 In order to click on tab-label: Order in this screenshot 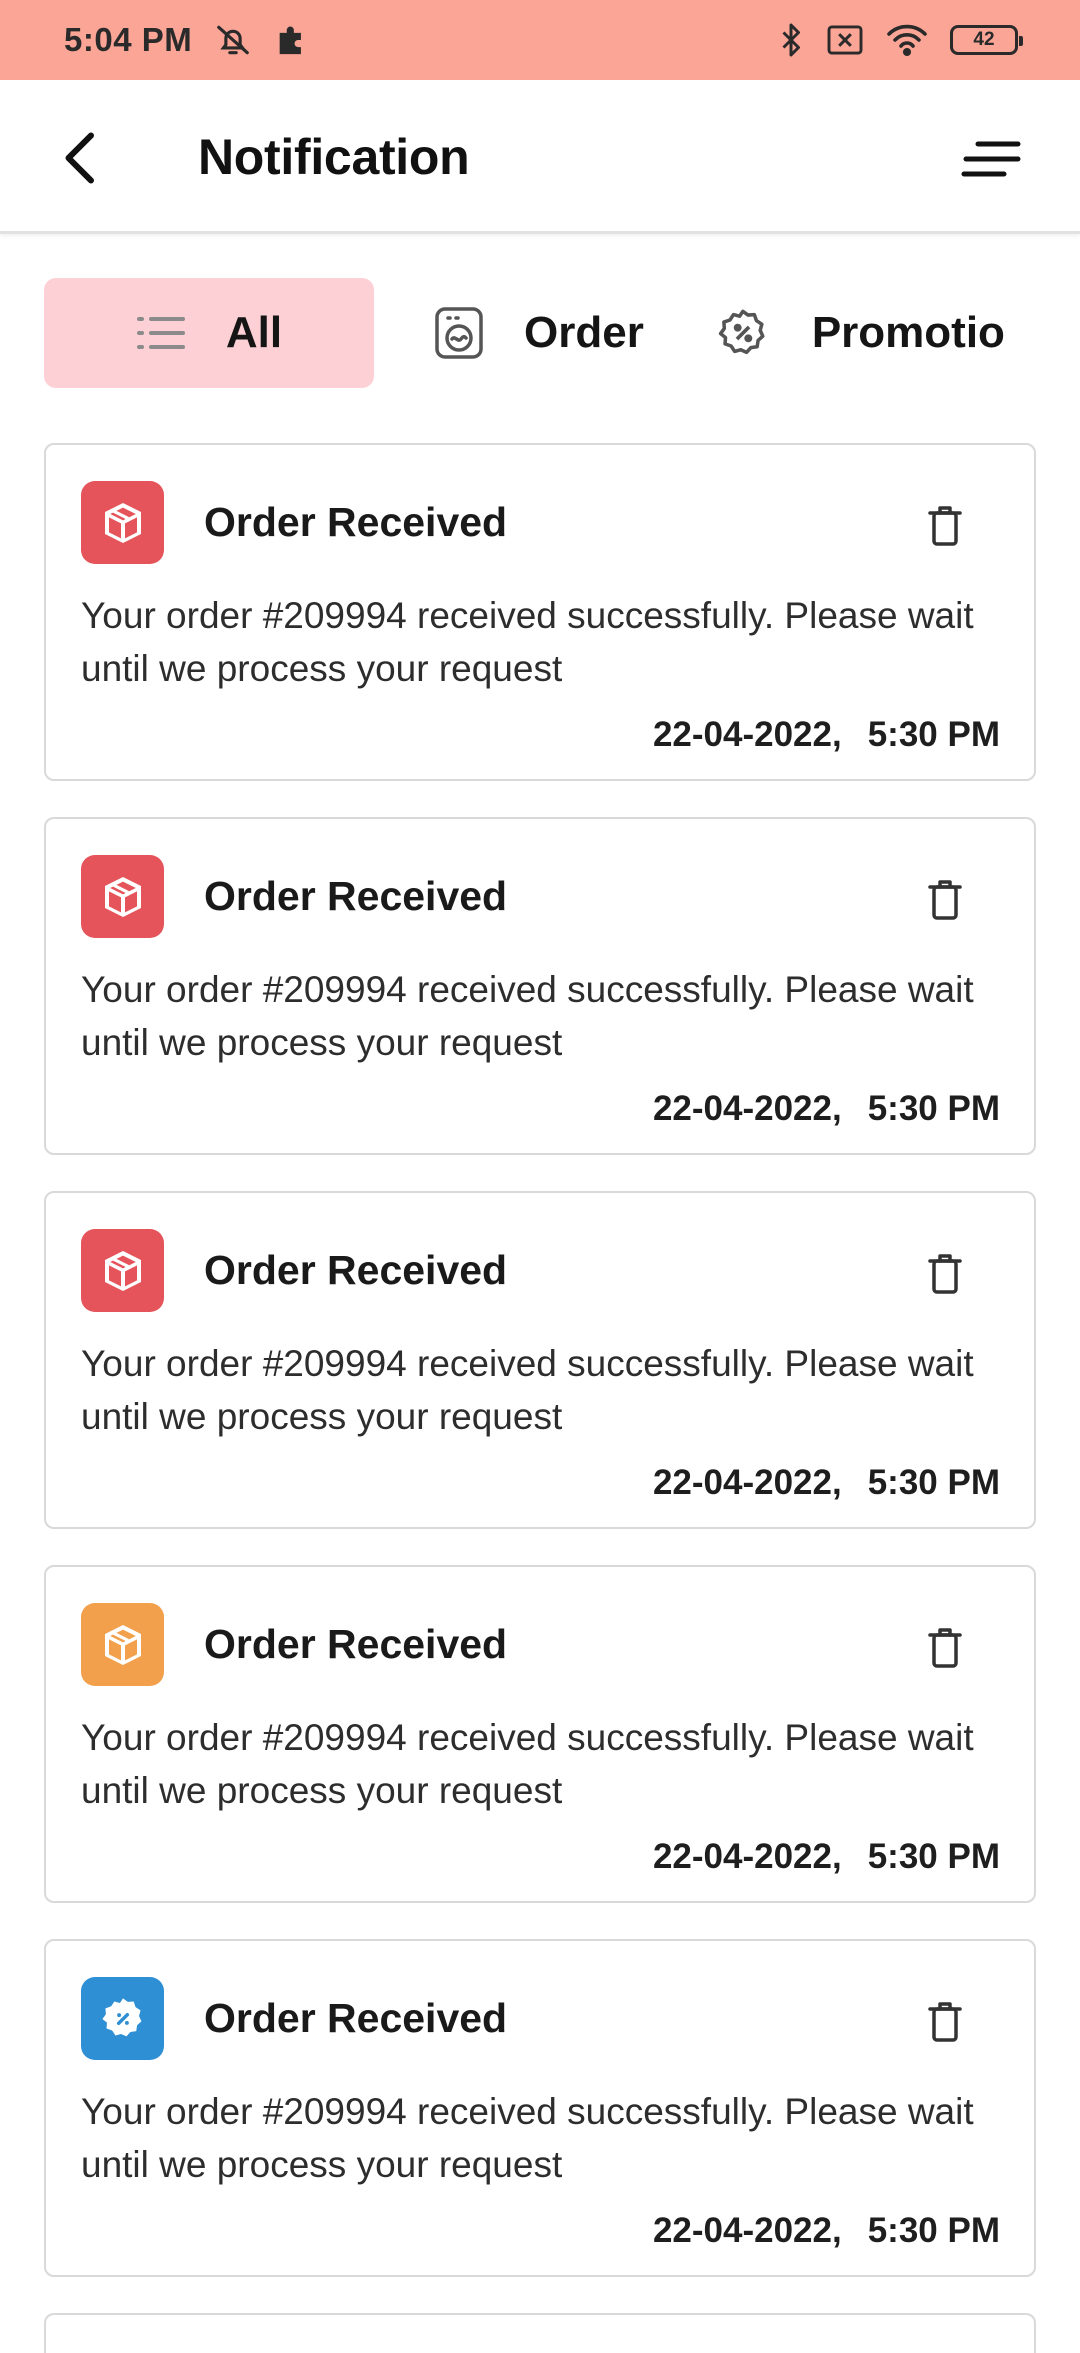, I will do `click(584, 332)`.